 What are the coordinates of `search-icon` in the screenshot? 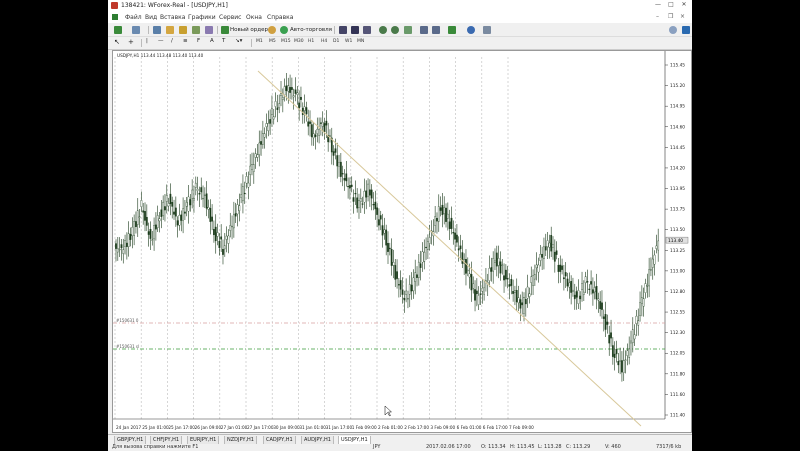 It's located at (673, 30).